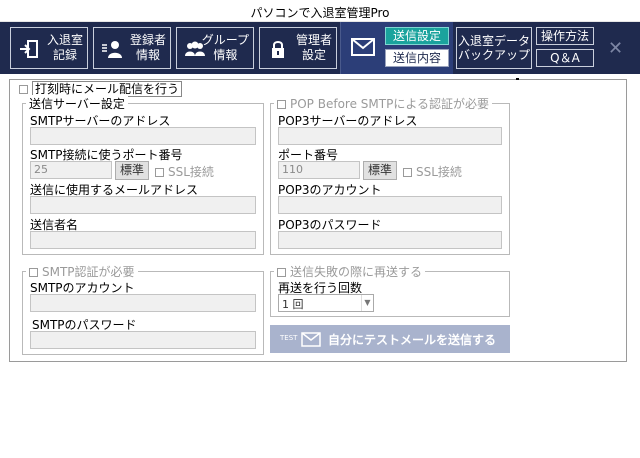 The height and width of the screenshot is (458, 640). Describe the element at coordinates (147, 47) in the screenshot. I see `registrant-info-label: 登録者 情報` at that location.